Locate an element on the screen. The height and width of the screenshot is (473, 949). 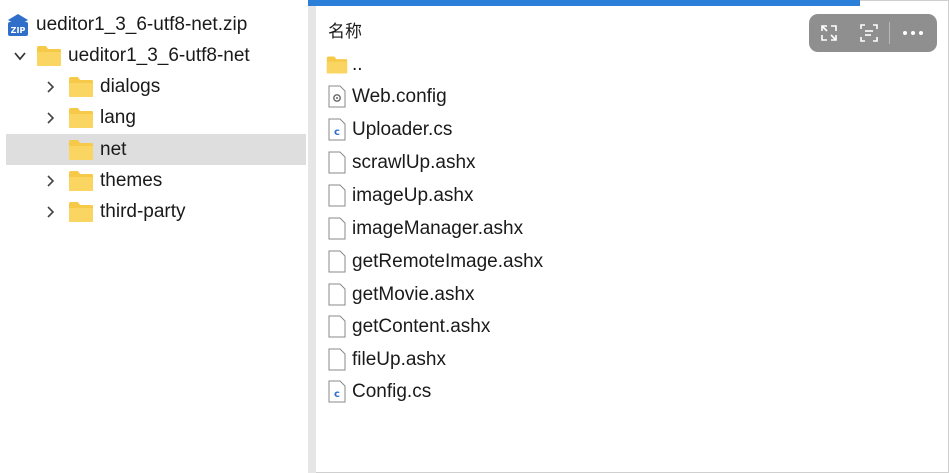
column-header-name: 名称 is located at coordinates (345, 29).